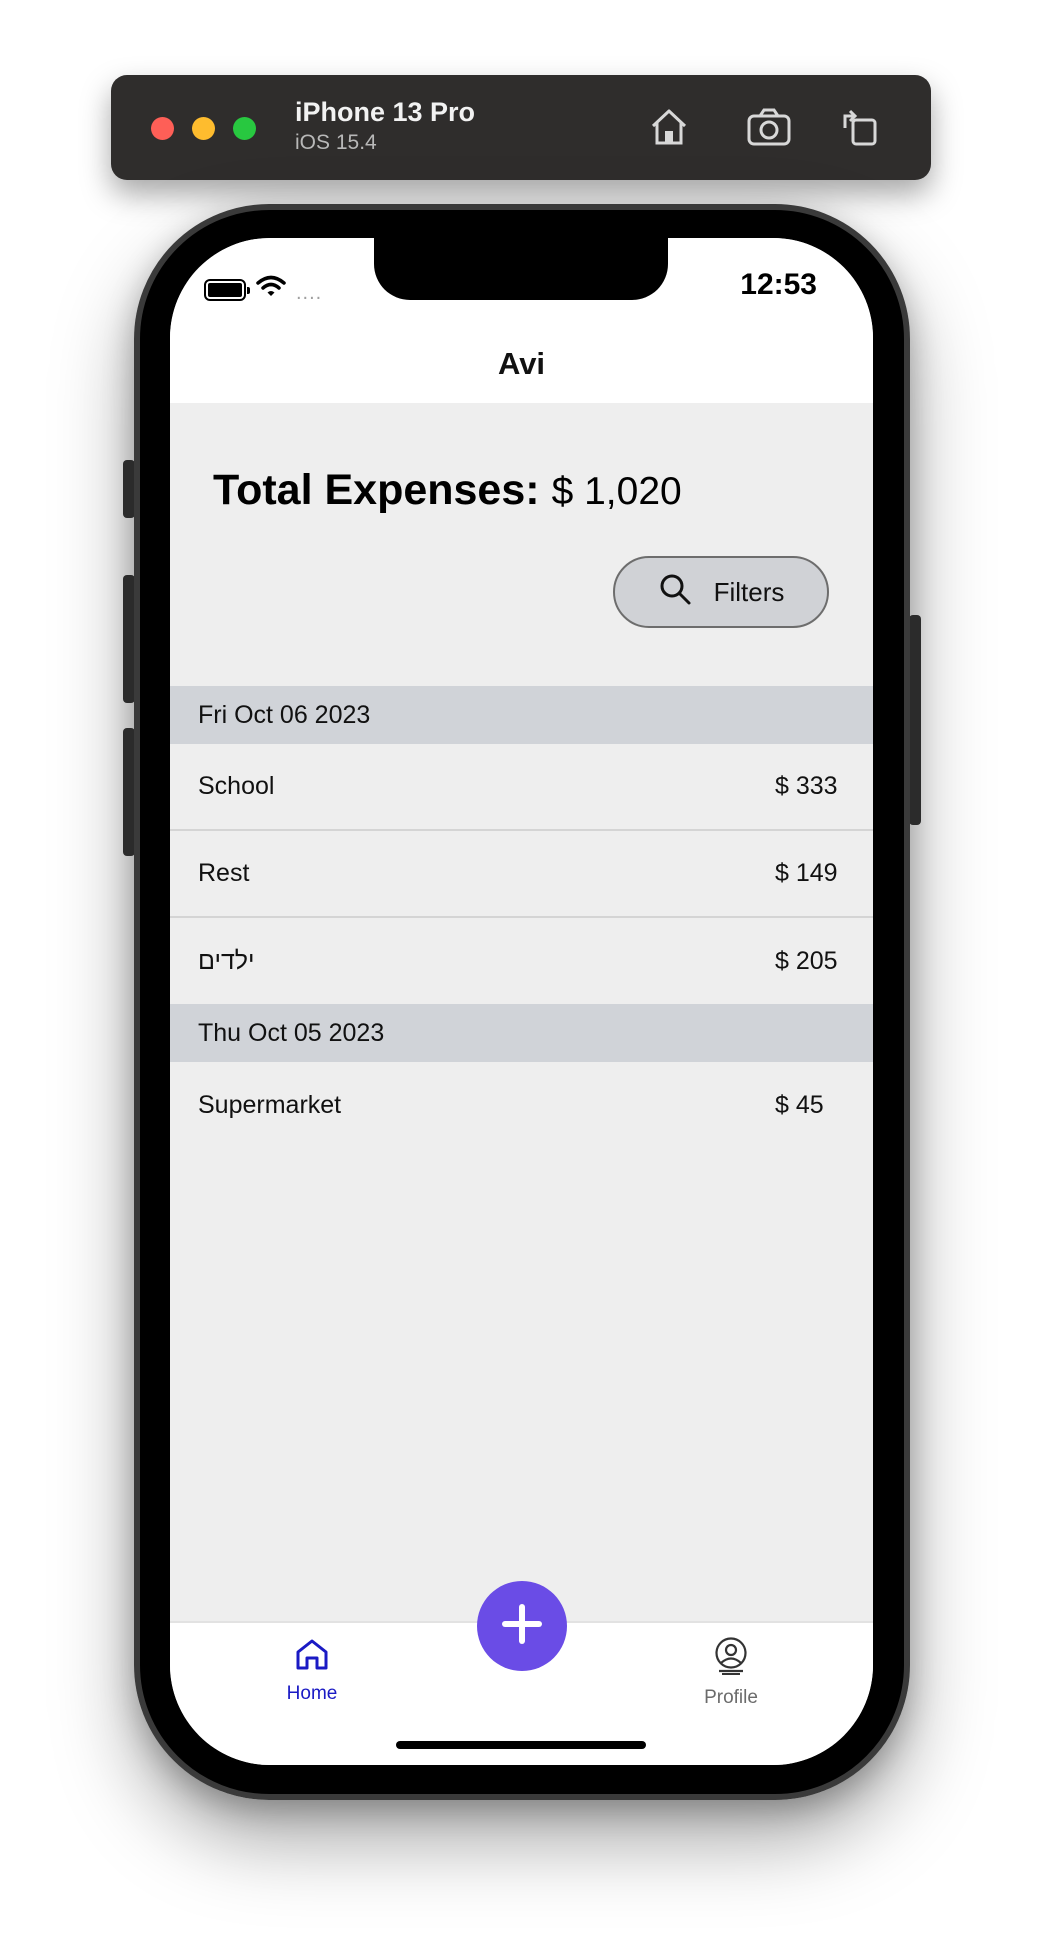  What do you see at coordinates (224, 873) in the screenshot?
I see `expense-name: Rest` at bounding box center [224, 873].